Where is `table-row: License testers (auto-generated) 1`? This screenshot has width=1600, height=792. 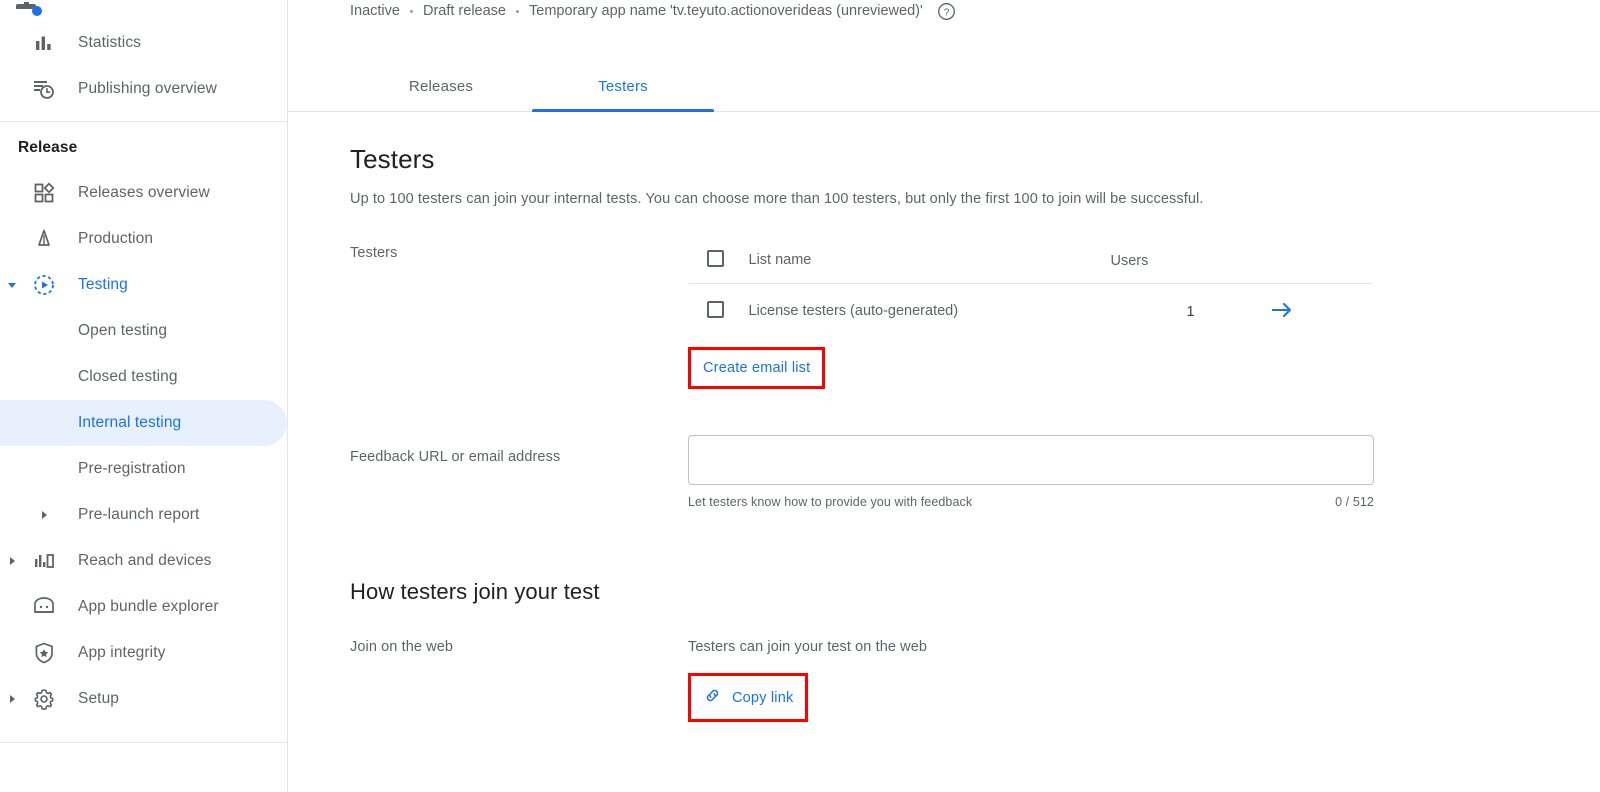 table-row: License testers (auto-generated) 1 is located at coordinates (1031, 312).